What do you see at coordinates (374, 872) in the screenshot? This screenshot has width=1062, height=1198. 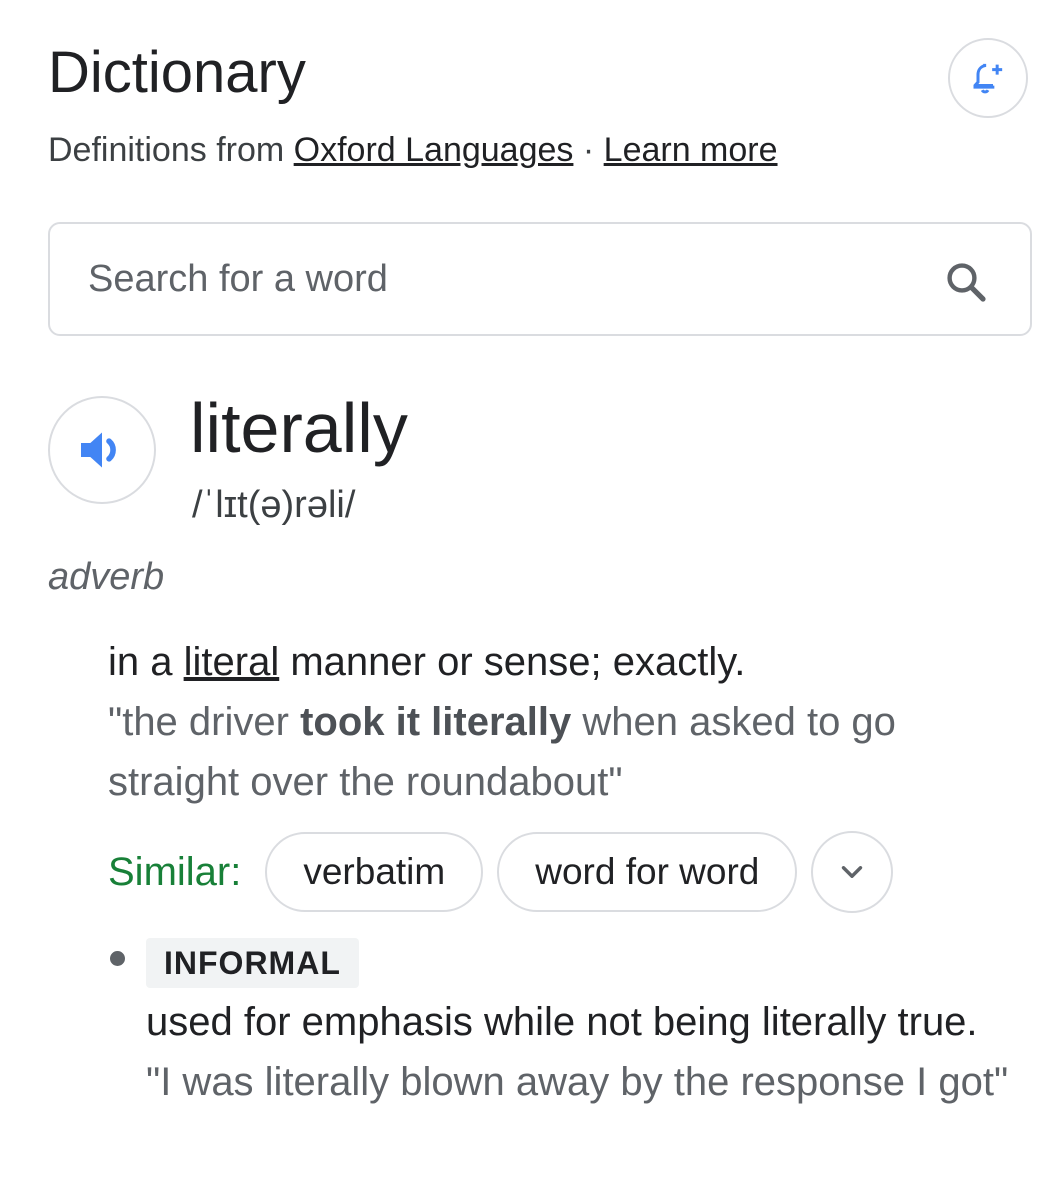 I see `similar-chip: verbatim` at bounding box center [374, 872].